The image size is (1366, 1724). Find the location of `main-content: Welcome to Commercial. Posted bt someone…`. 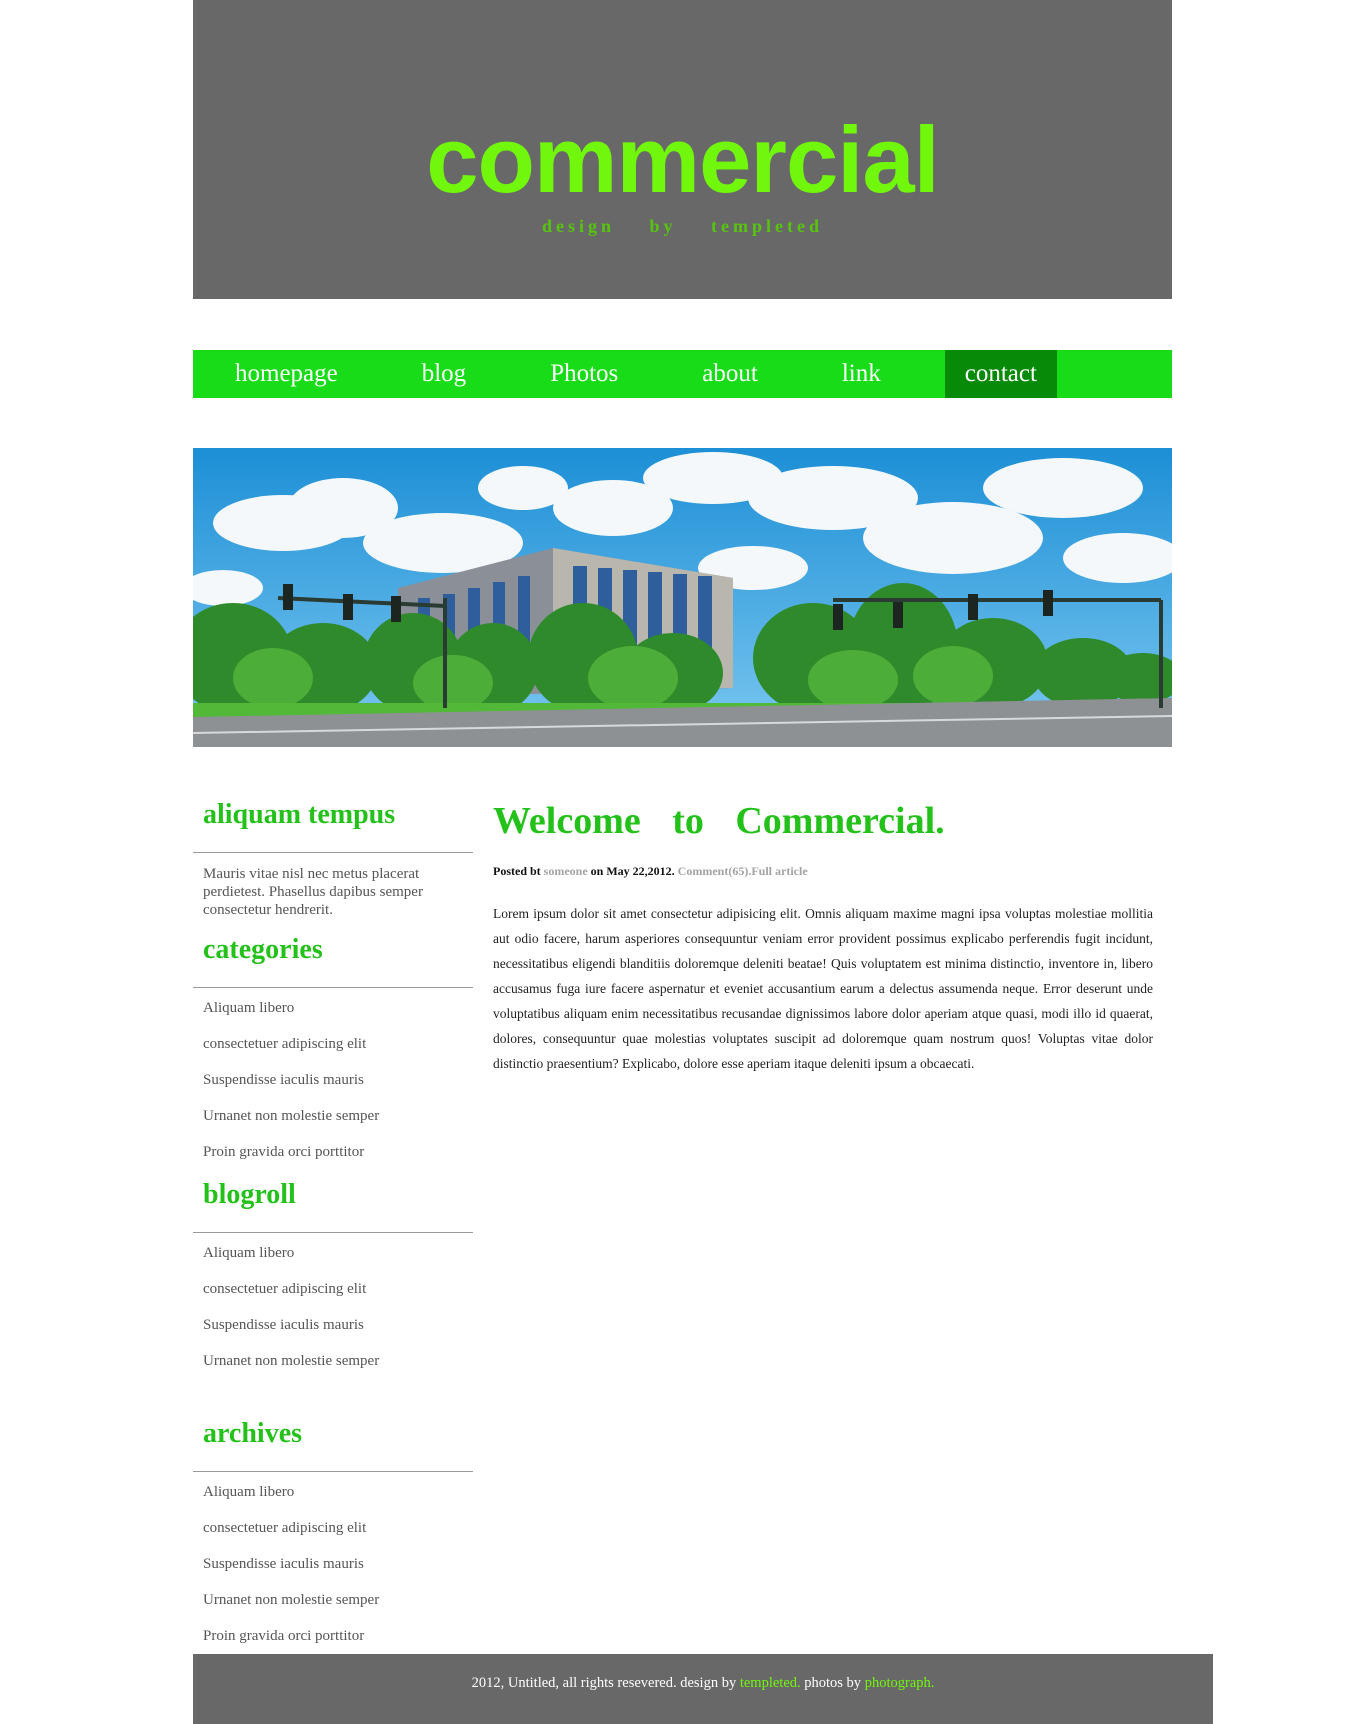

main-content: Welcome to Commercial. Posted bt someone… is located at coordinates (823, 933).